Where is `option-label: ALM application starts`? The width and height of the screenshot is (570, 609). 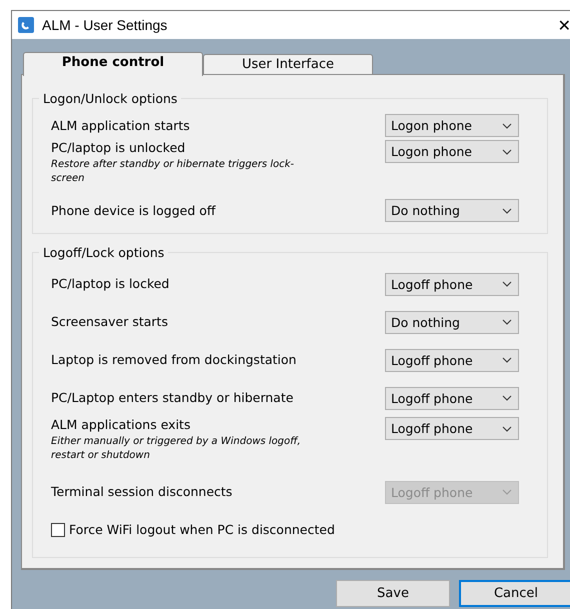 option-label: ALM application starts is located at coordinates (120, 126).